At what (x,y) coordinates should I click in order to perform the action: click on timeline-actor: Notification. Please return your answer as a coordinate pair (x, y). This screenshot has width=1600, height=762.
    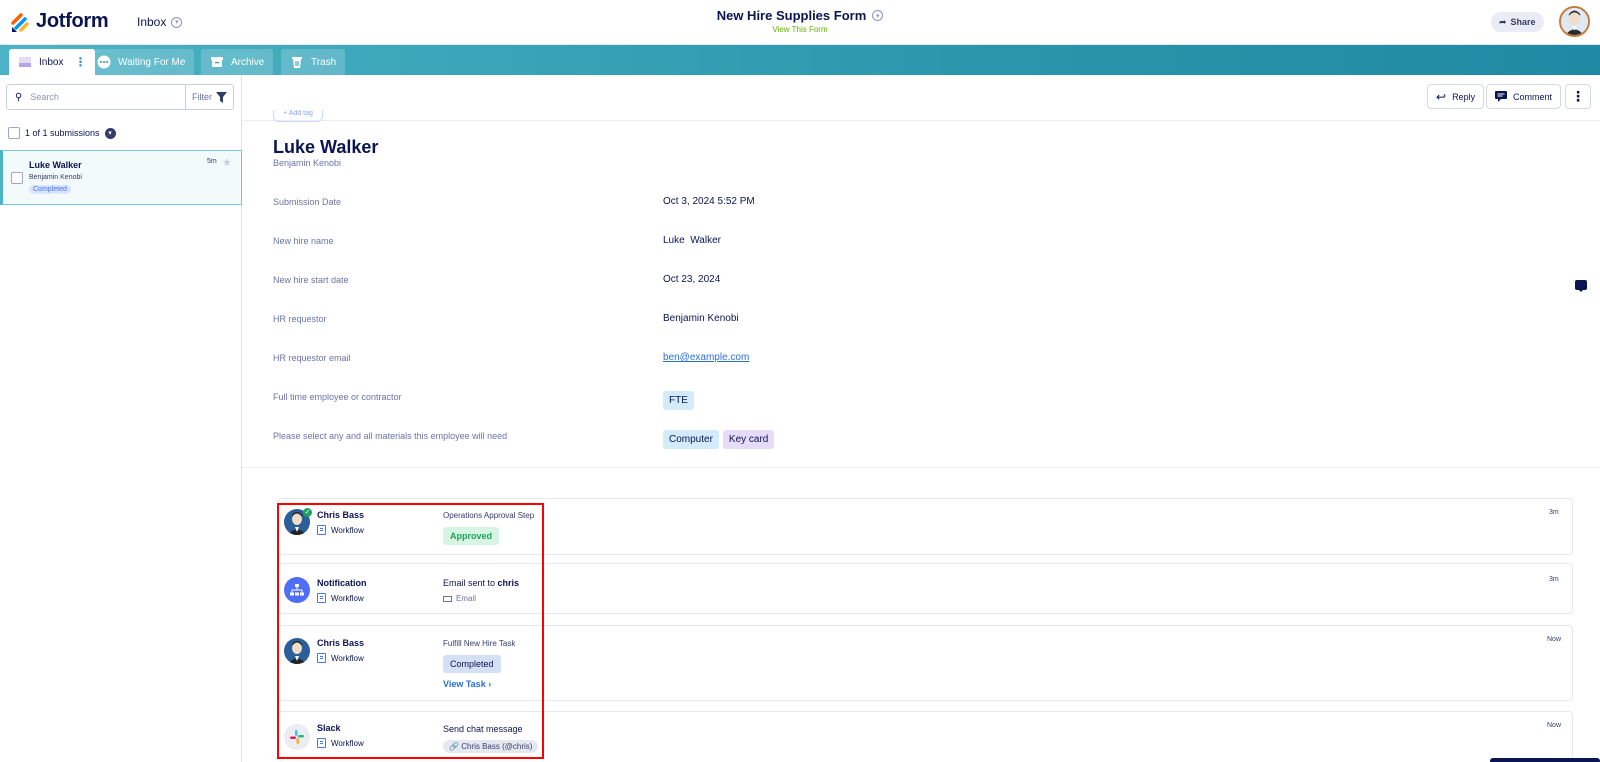
    Looking at the image, I should click on (342, 583).